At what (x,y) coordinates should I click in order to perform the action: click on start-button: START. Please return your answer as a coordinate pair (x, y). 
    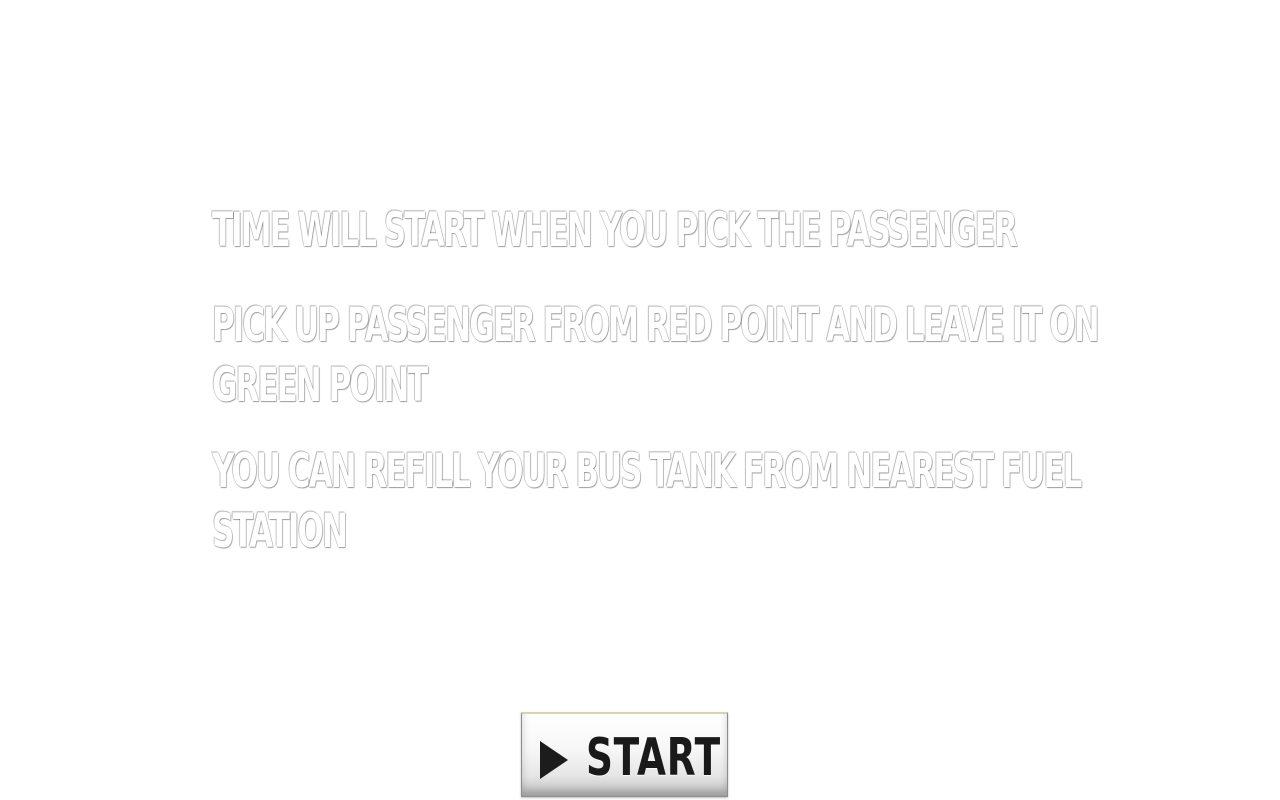
    Looking at the image, I should click on (624, 754).